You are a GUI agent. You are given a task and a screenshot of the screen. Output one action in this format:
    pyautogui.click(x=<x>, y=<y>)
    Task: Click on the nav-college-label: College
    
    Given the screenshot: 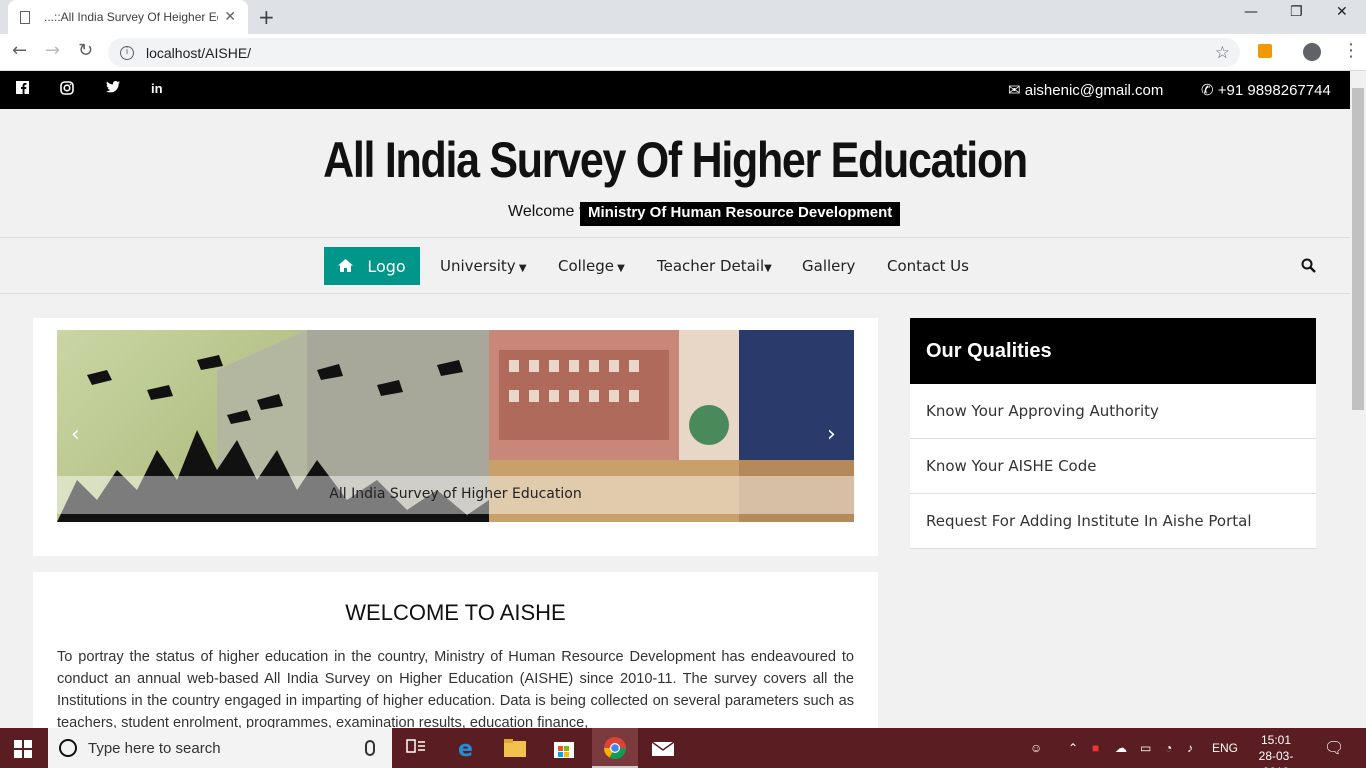 What is the action you would take?
    pyautogui.click(x=586, y=266)
    